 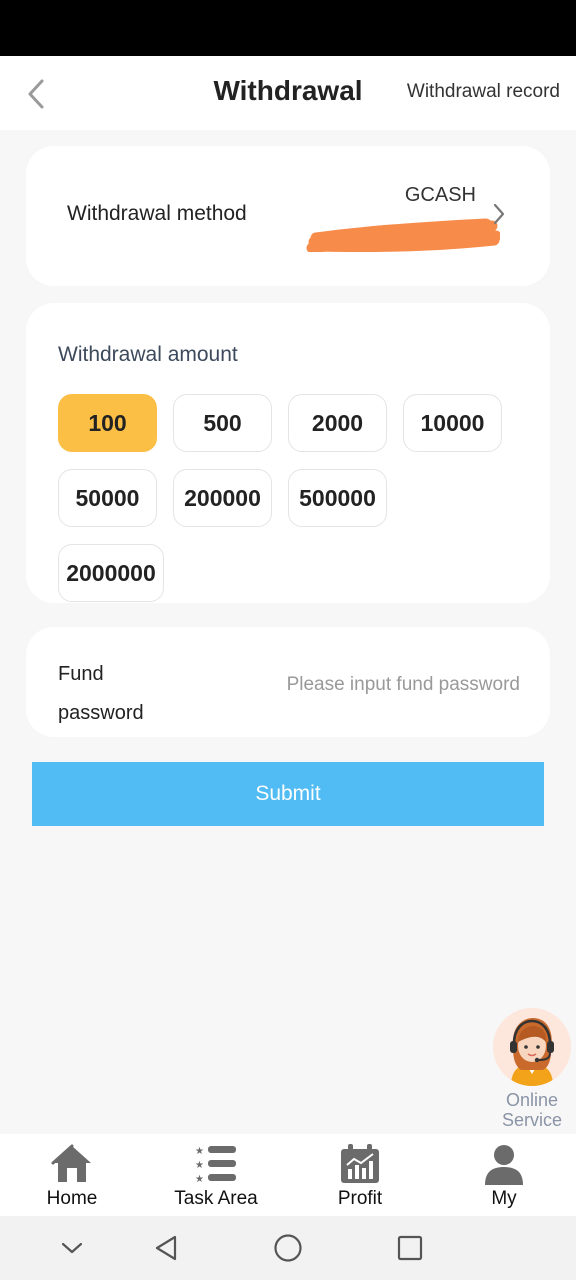 I want to click on system-nav-bar, so click(x=288, y=1248).